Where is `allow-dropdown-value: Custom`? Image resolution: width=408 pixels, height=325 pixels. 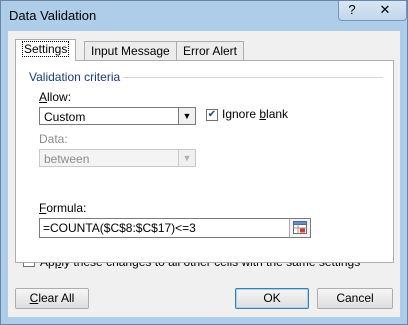
allow-dropdown-value: Custom is located at coordinates (65, 117).